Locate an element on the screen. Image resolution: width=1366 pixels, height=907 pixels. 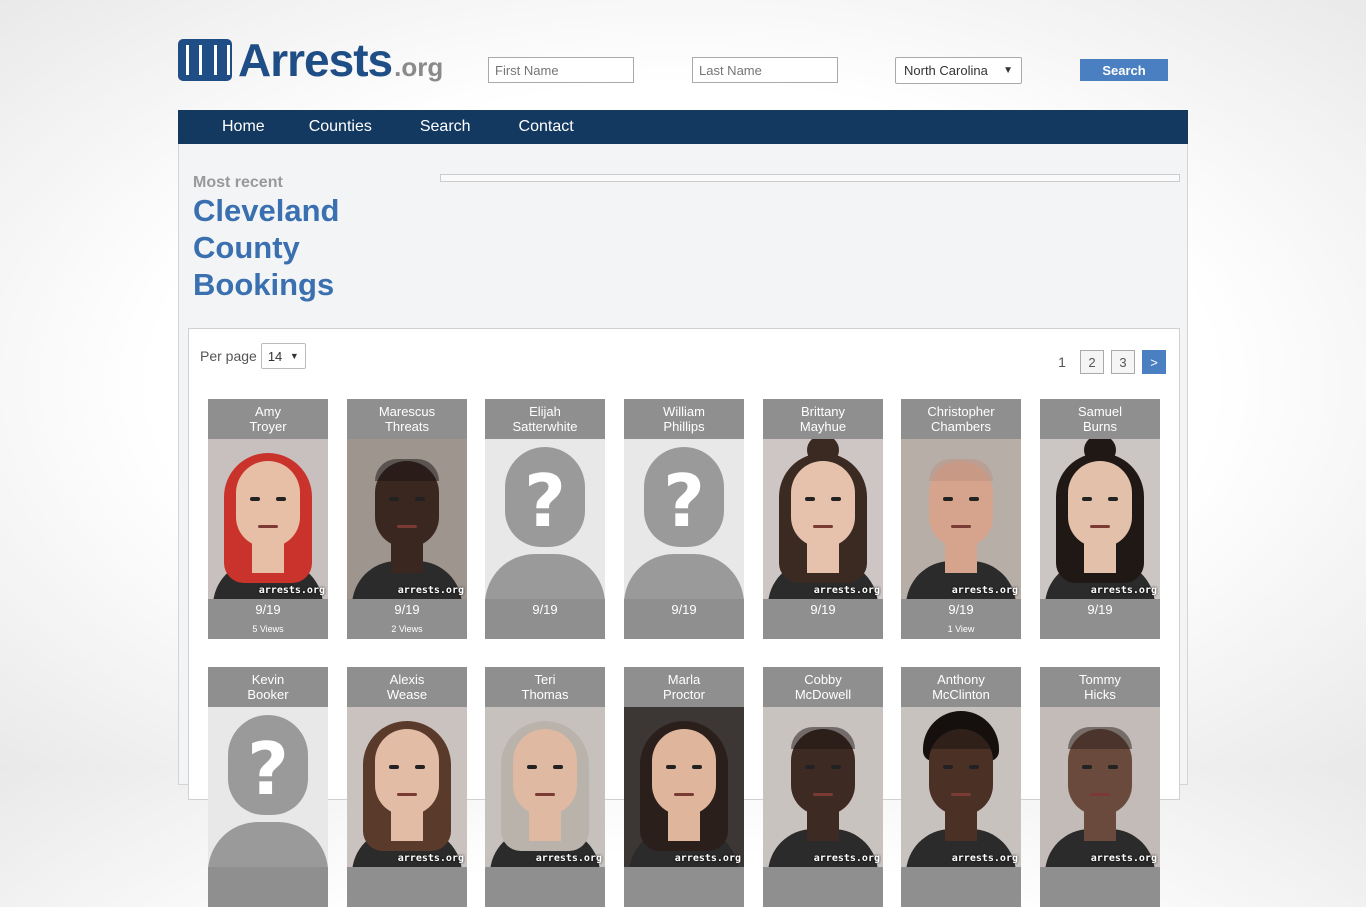
booking-first-name: Amy is located at coordinates (268, 411).